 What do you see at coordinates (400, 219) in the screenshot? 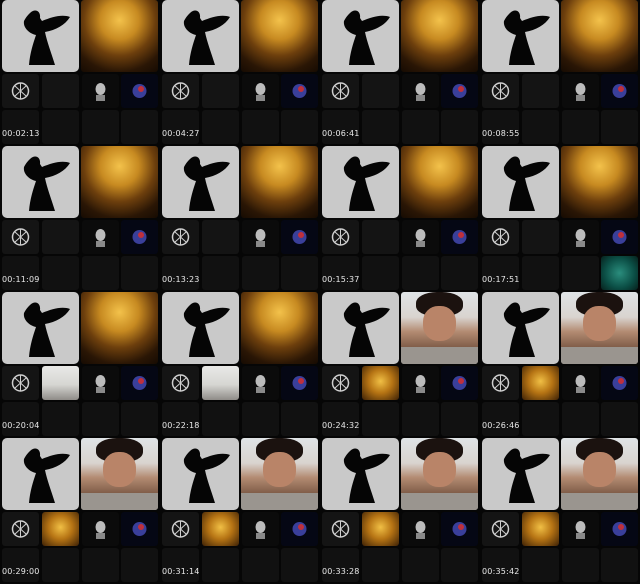
I see `thumbnail-cell: 00:15:37` at bounding box center [400, 219].